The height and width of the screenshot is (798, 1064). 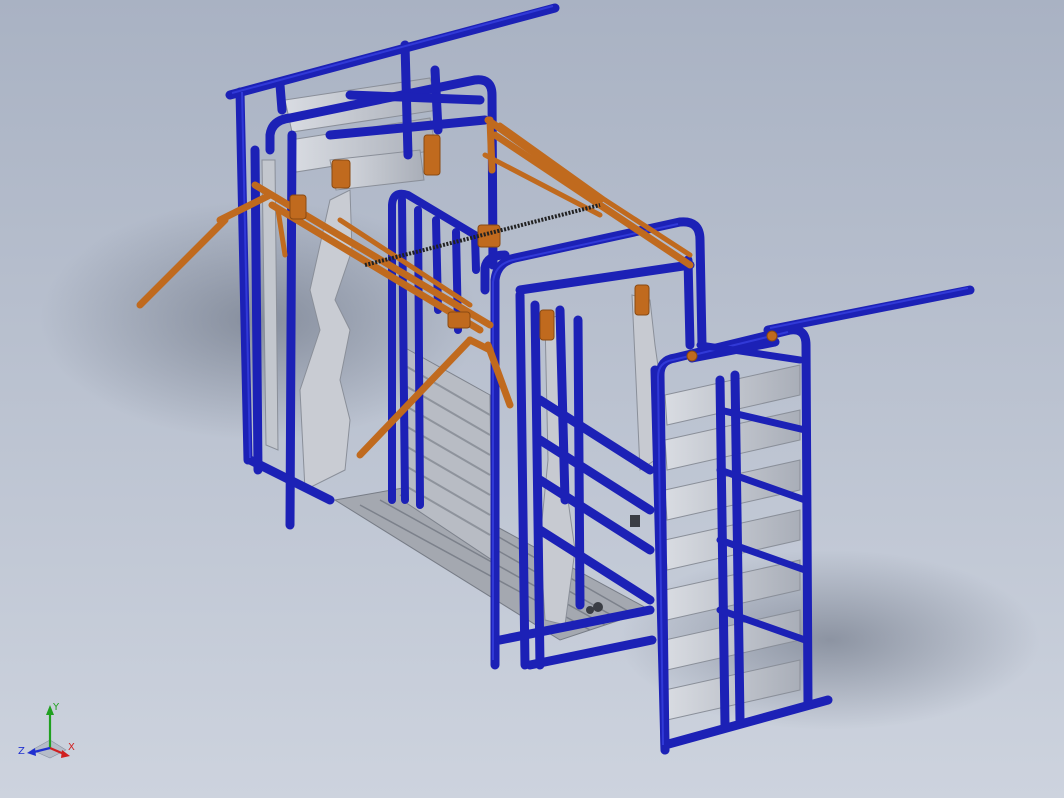 What do you see at coordinates (71, 747) in the screenshot?
I see `x-axis-label: X` at bounding box center [71, 747].